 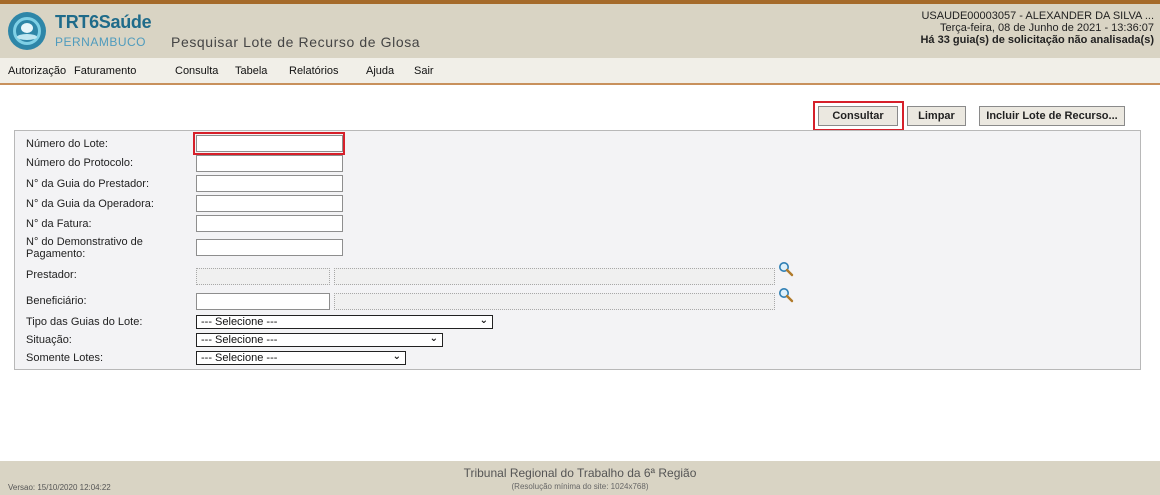 I want to click on guia-prestador-input, so click(x=269, y=183).